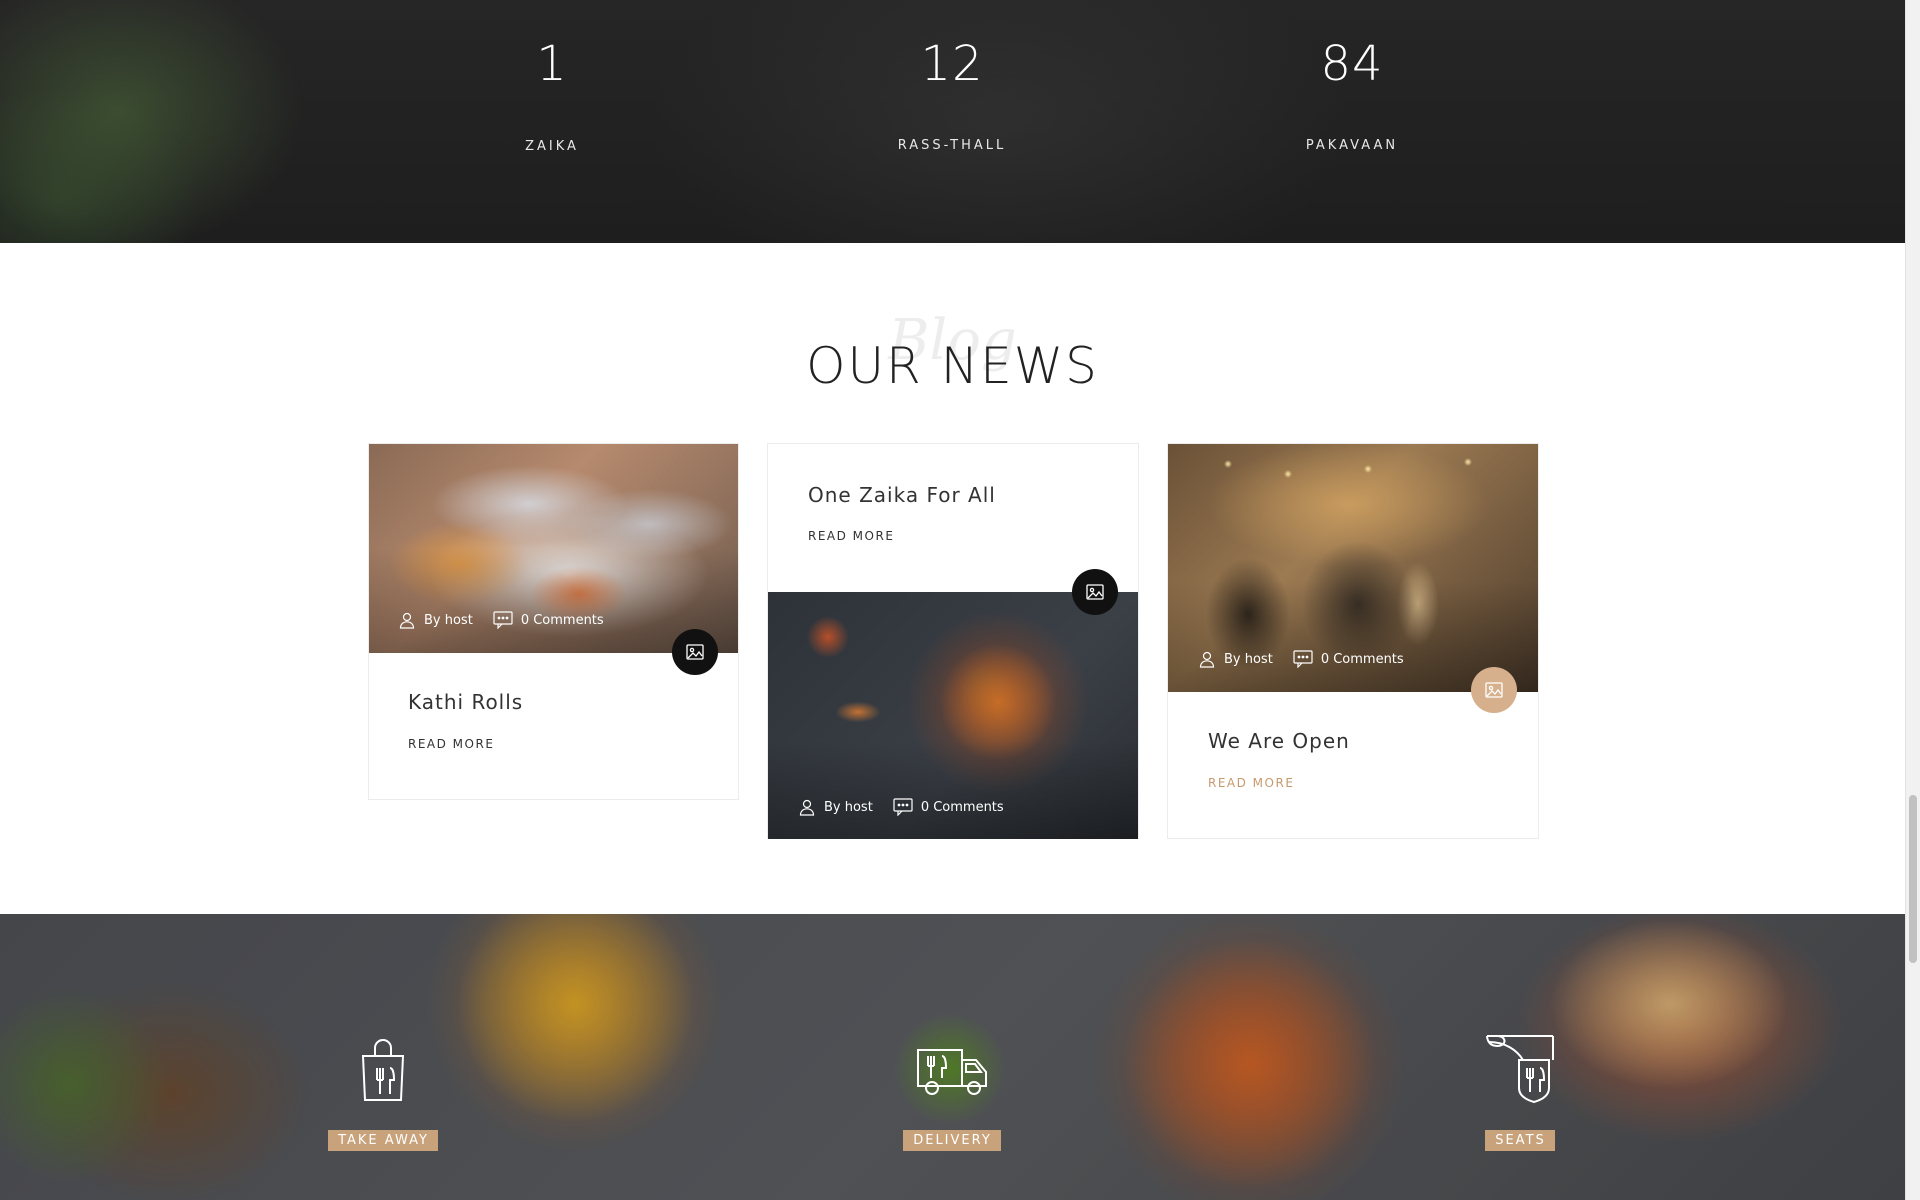 The height and width of the screenshot is (1200, 1920). What do you see at coordinates (1352, 64) in the screenshot?
I see `counter-number: 84` at bounding box center [1352, 64].